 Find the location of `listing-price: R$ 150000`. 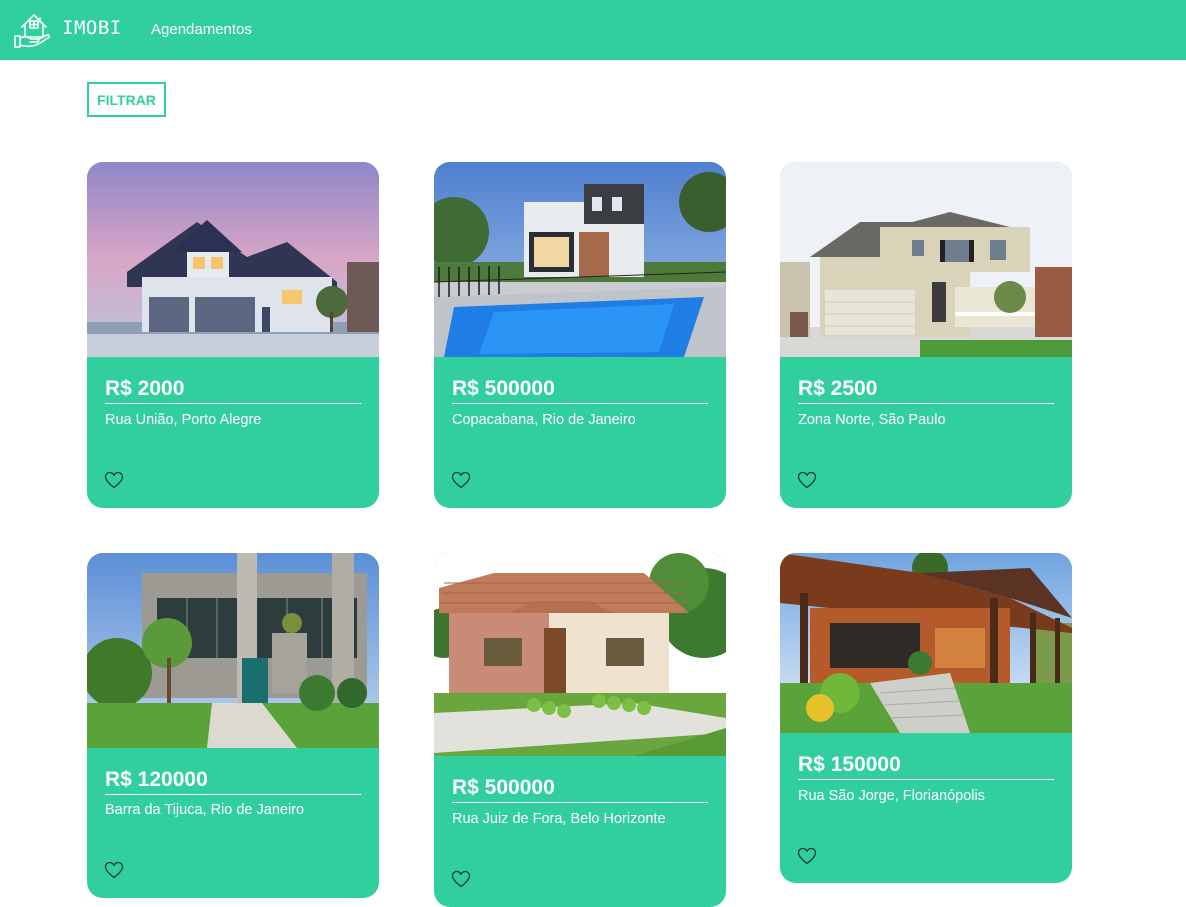

listing-price: R$ 150000 is located at coordinates (926, 766).